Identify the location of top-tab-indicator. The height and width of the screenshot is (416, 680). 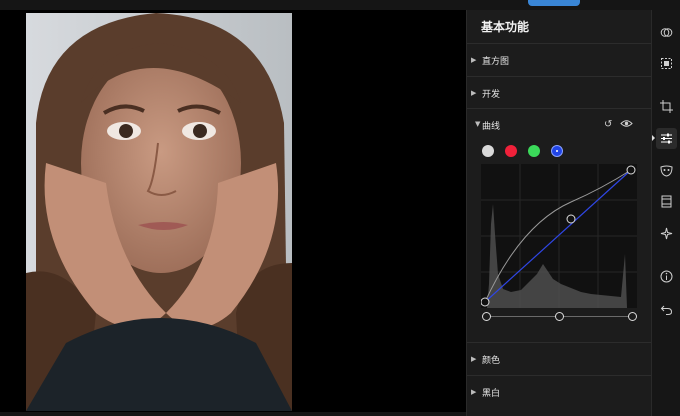
(554, 3).